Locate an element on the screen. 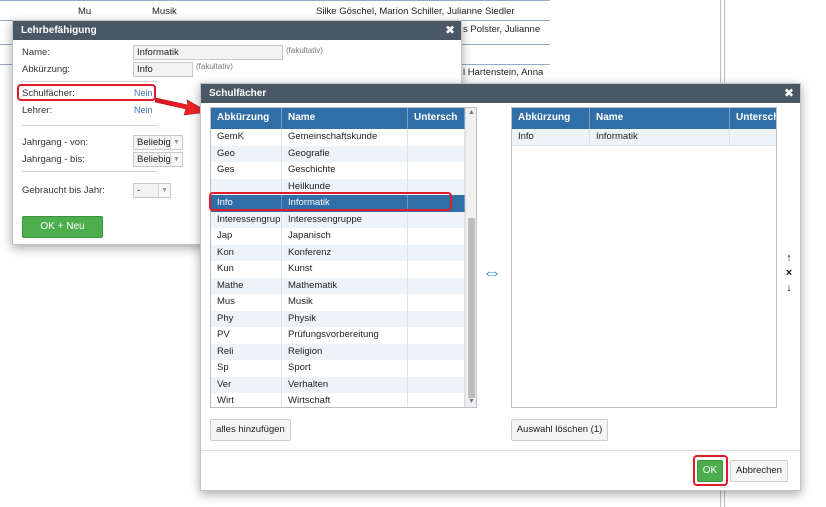  cell-name: Geschichte is located at coordinates (345, 170).